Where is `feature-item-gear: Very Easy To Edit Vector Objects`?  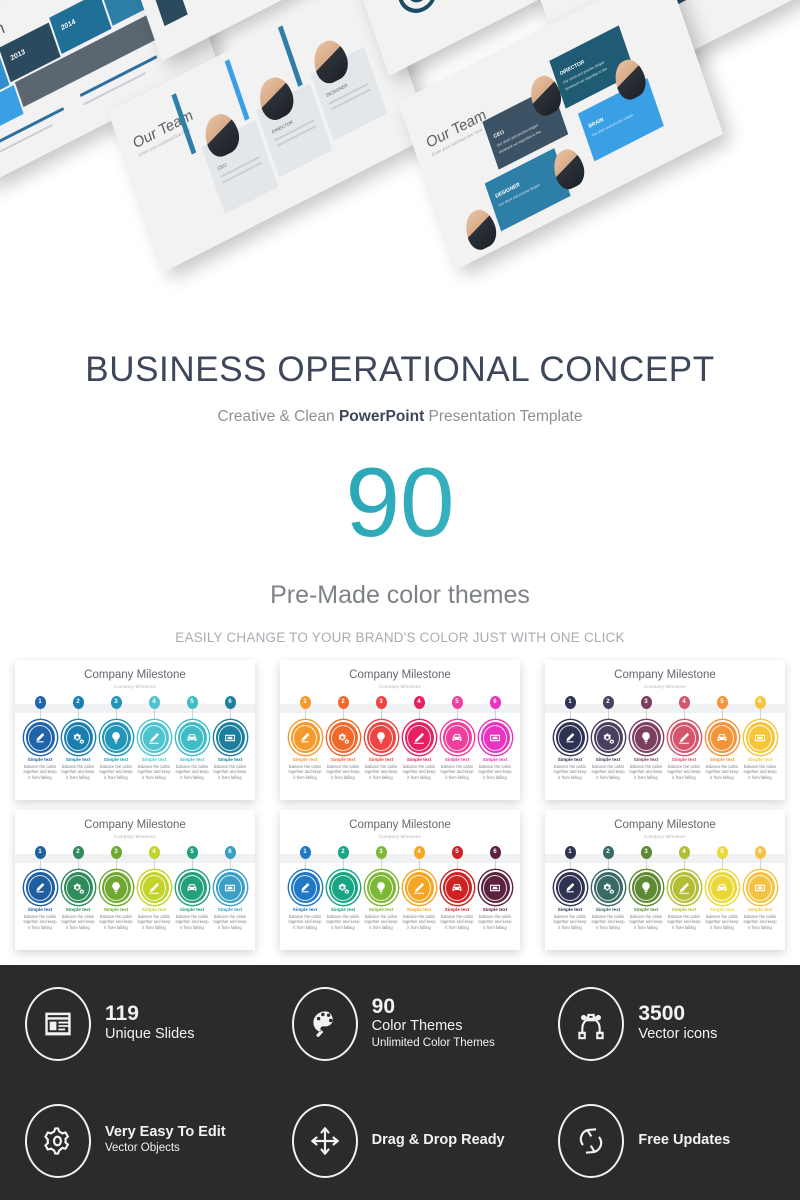 feature-item-gear: Very Easy To Edit Vector Objects is located at coordinates (133, 1140).